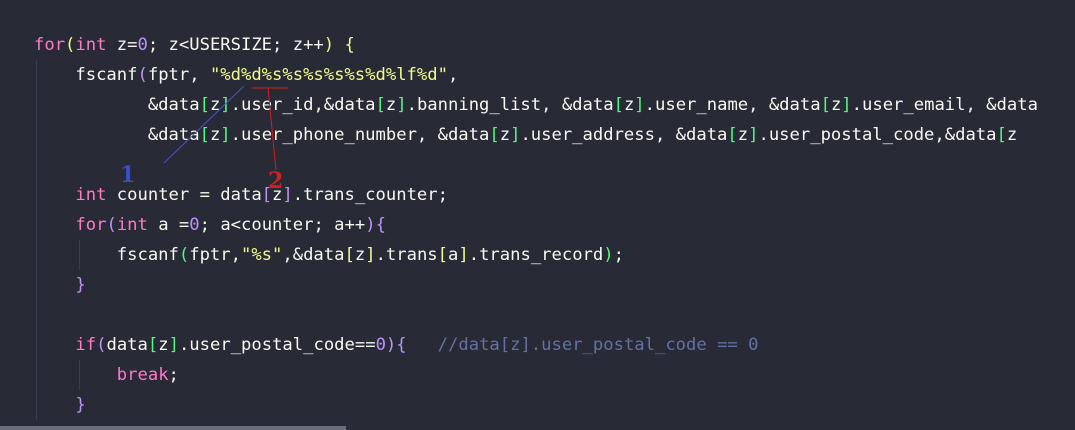  Describe the element at coordinates (168, 225) in the screenshot. I see `code-token: a =` at that location.